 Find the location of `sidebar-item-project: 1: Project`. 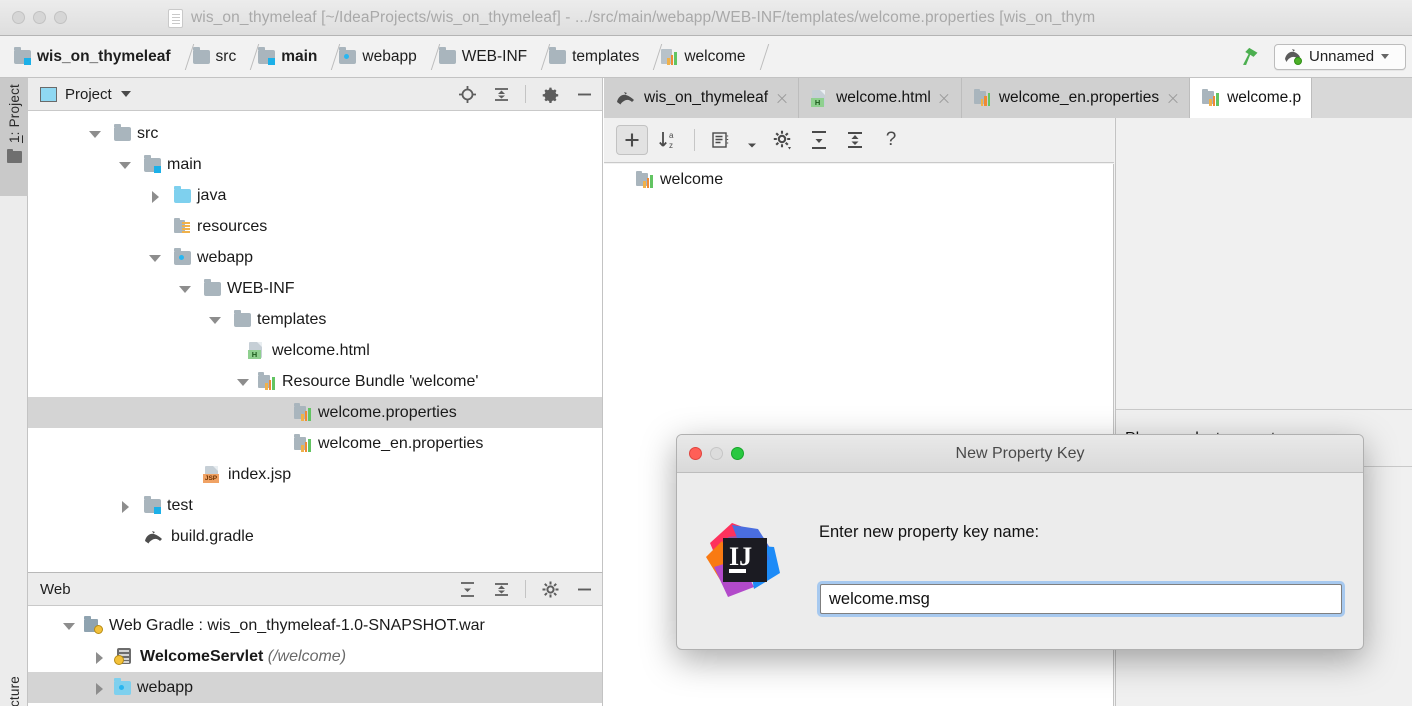

sidebar-item-project: 1: Project is located at coordinates (14, 137).